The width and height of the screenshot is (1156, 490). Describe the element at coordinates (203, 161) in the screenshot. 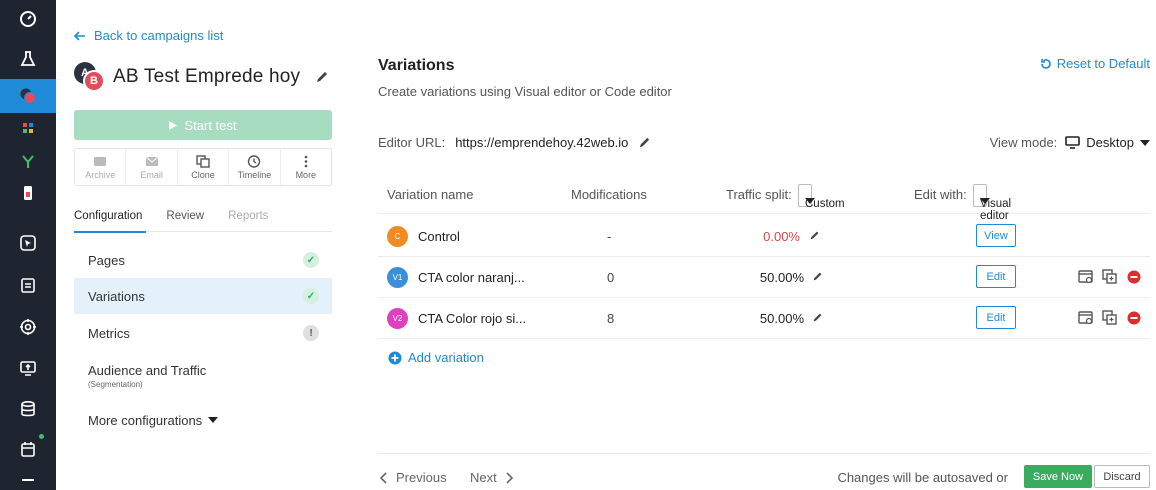

I see `clone-icon` at that location.